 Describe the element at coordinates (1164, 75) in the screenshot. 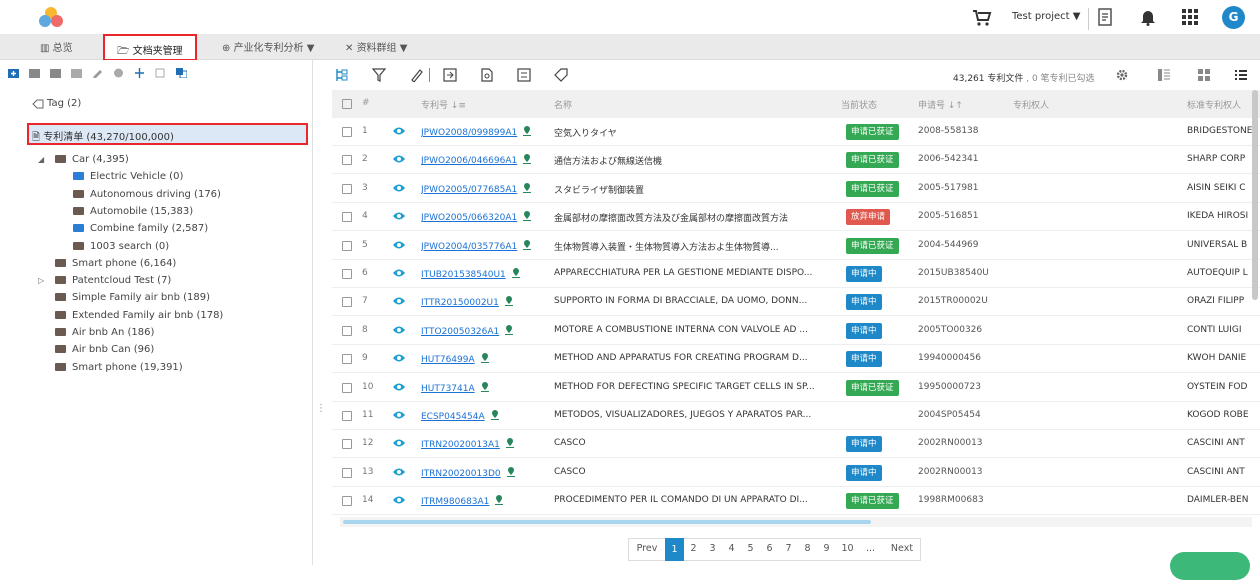

I see `split-view-icon` at that location.